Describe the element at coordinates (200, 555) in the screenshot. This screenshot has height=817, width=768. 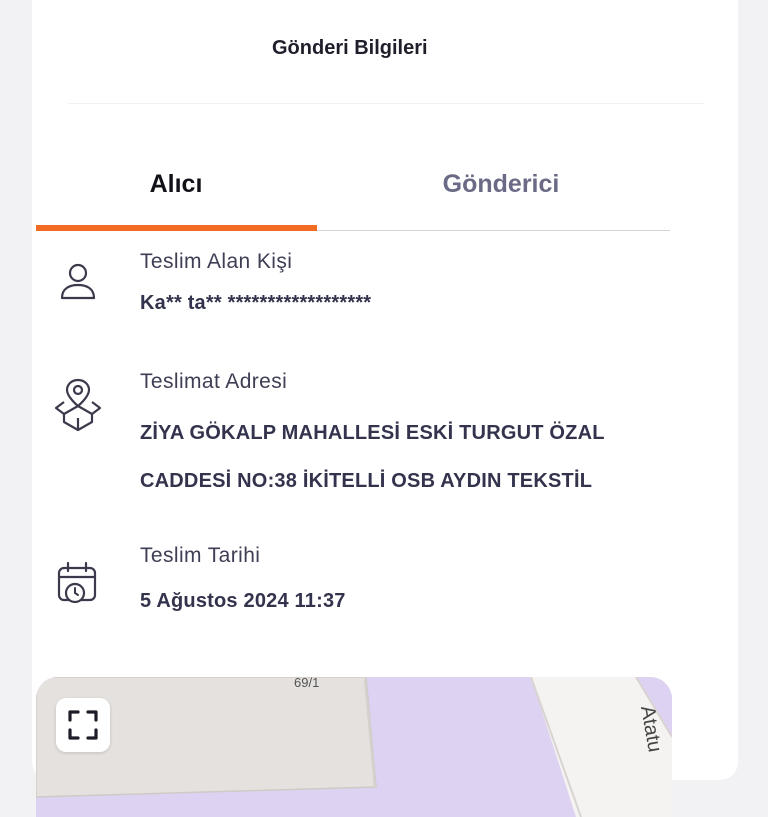
I see `date-label: Teslim Tarihi` at that location.